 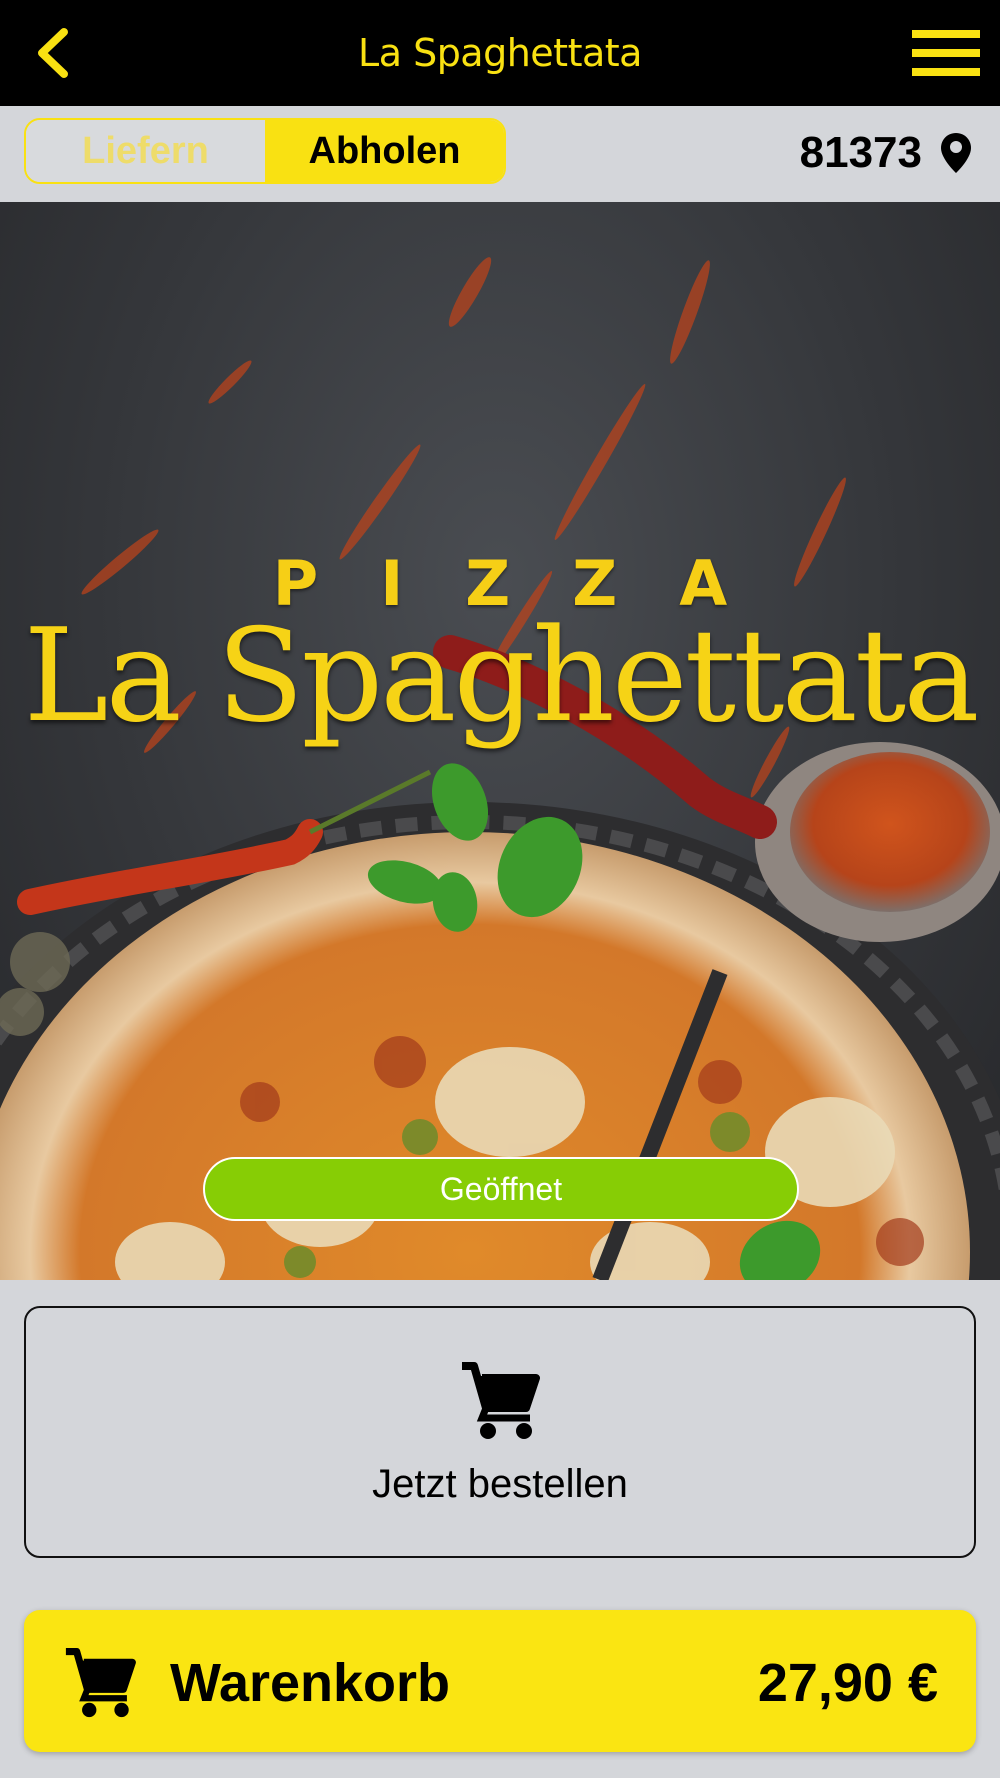 I want to click on logo-restaurant-name: La Spaghettata, so click(x=501, y=676).